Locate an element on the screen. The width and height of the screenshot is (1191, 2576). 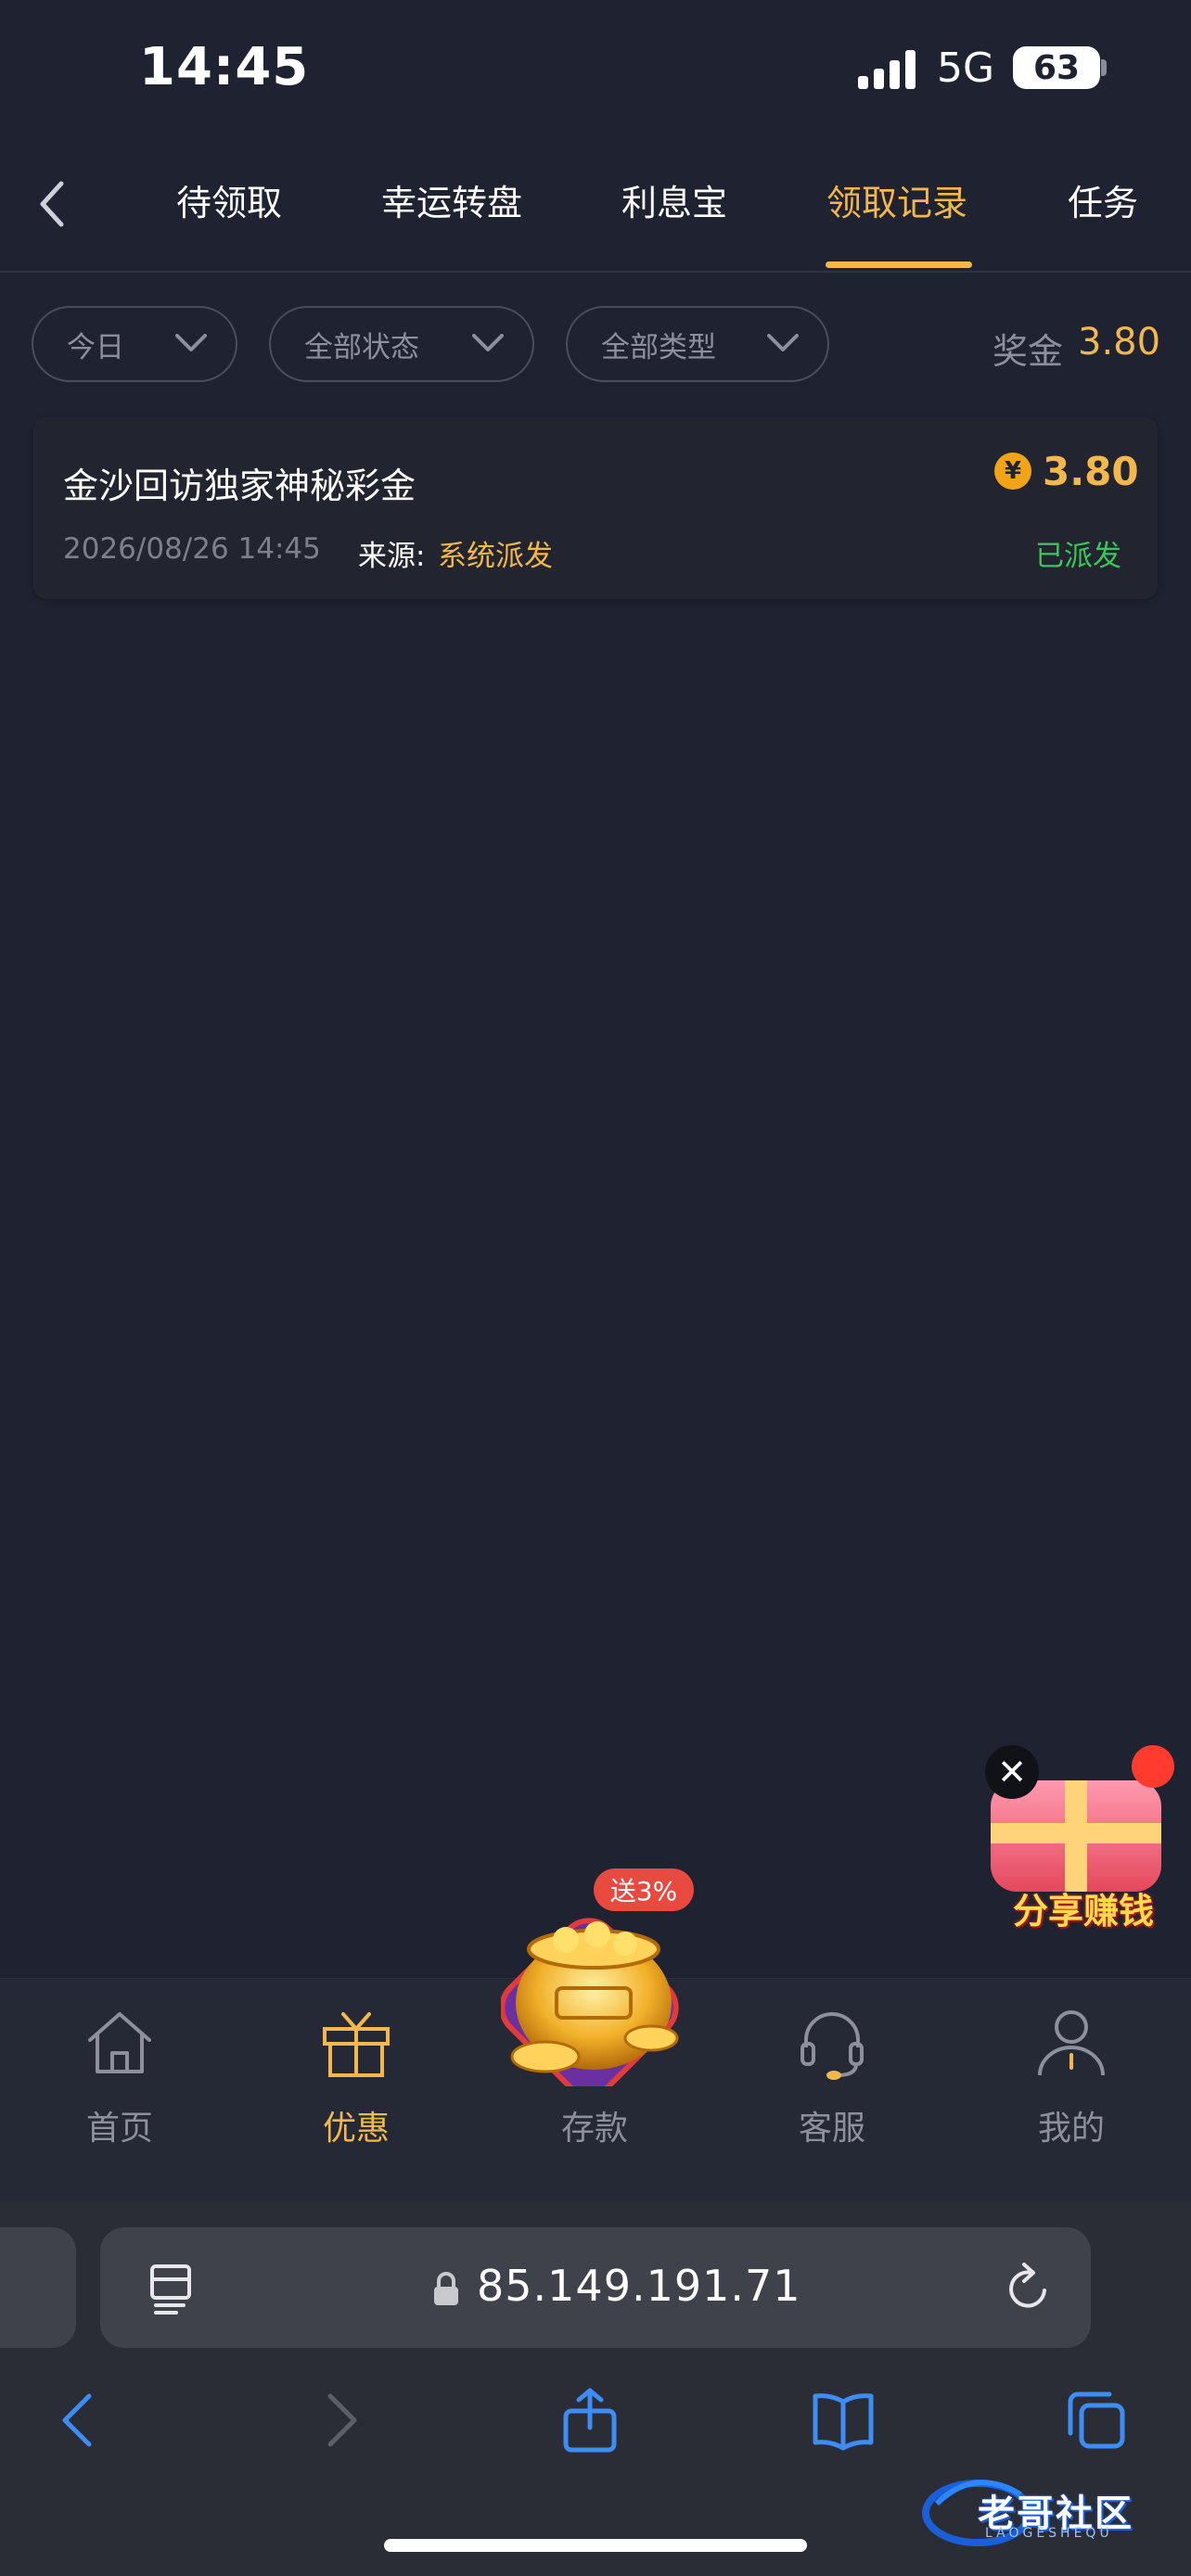
signal-icon is located at coordinates (887, 69).